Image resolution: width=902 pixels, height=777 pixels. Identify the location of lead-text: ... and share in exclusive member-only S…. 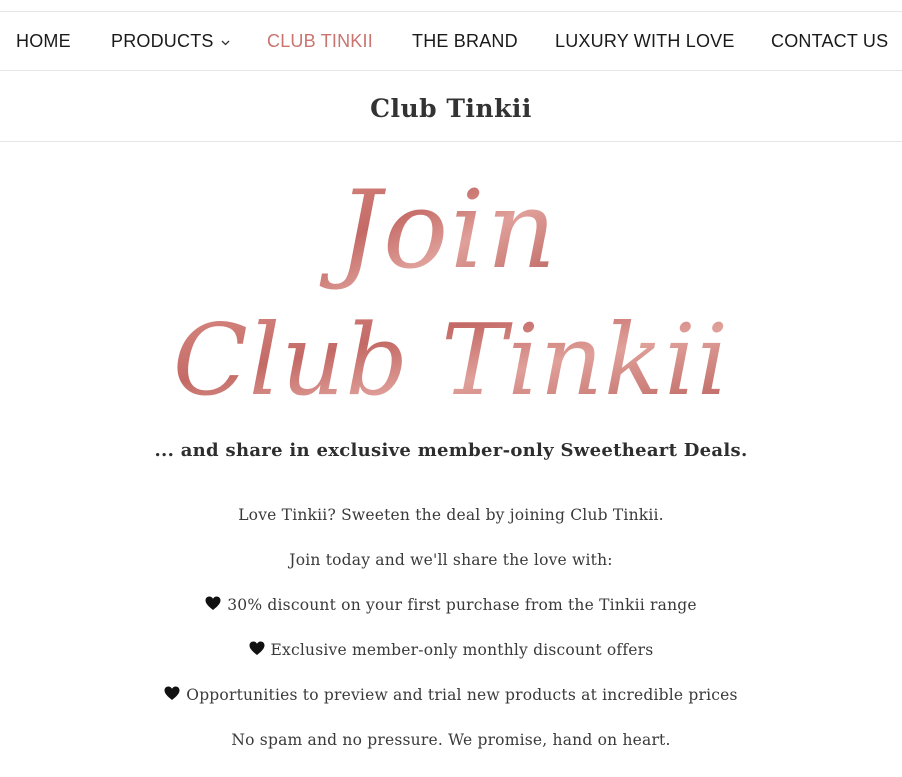
(451, 450).